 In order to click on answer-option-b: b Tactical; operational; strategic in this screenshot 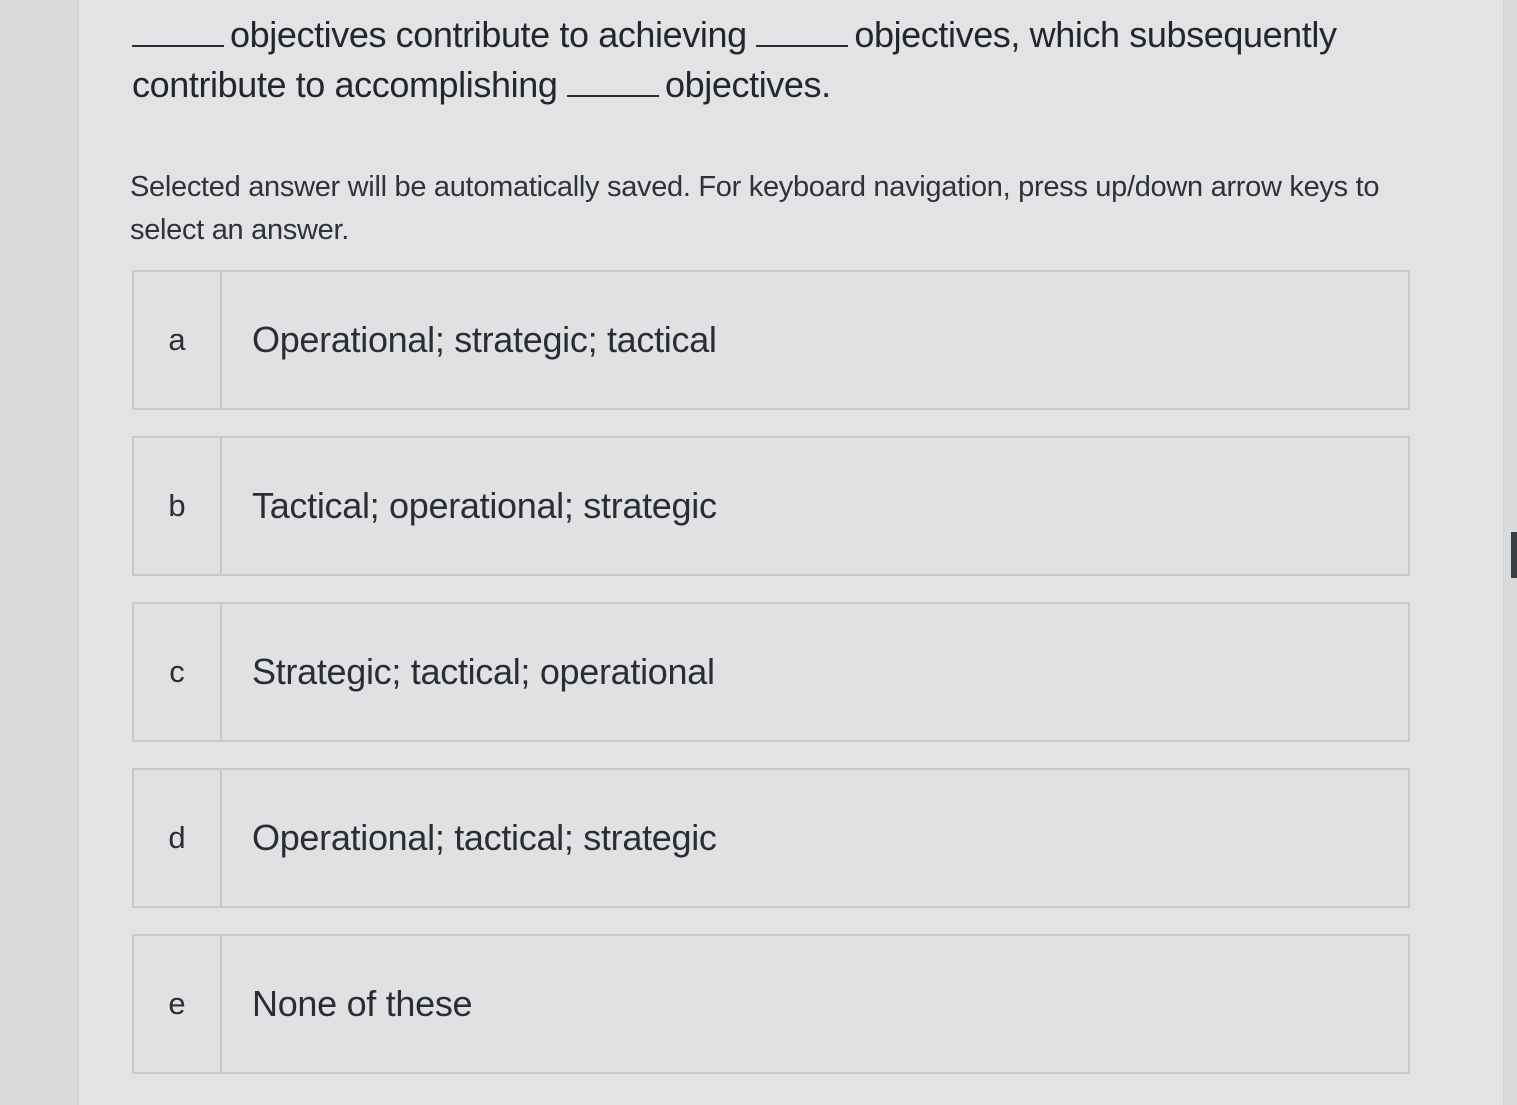, I will do `click(771, 506)`.